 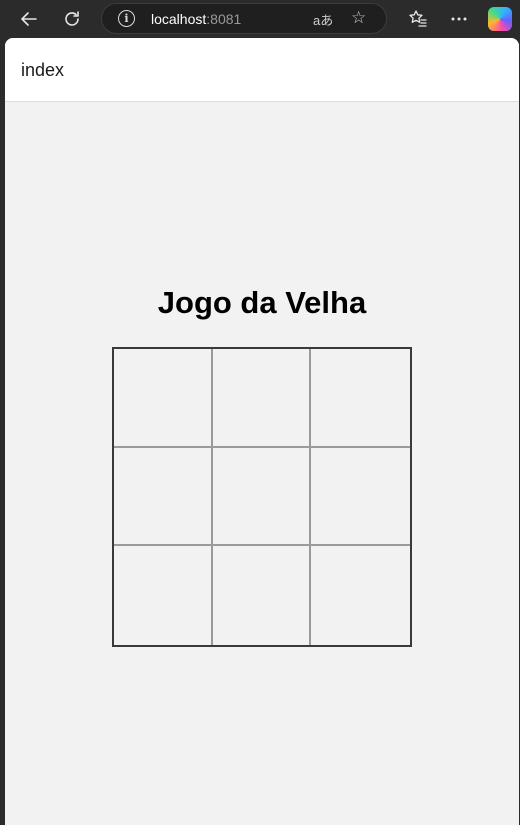 I want to click on address-bar: i localhost:8081 aあ ☆, so click(x=244, y=18).